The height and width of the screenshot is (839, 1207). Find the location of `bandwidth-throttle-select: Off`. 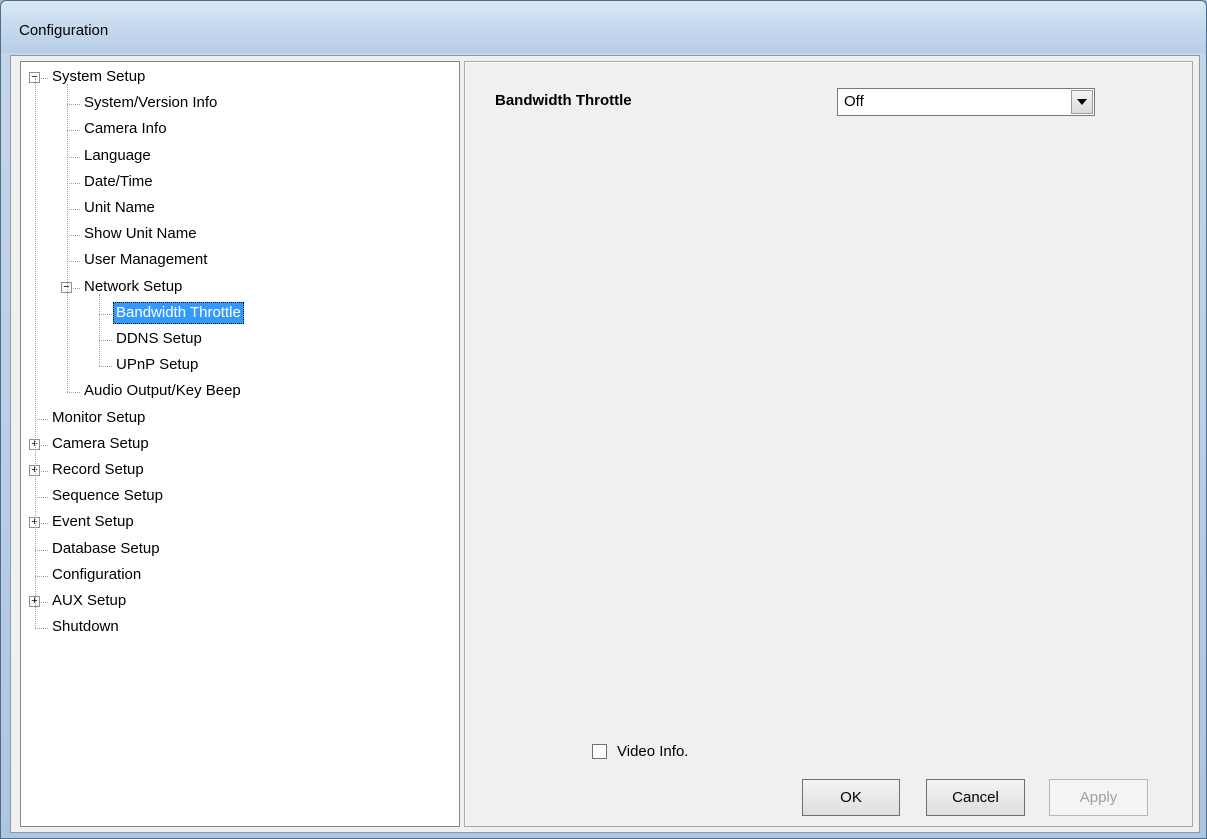

bandwidth-throttle-select: Off is located at coordinates (966, 102).